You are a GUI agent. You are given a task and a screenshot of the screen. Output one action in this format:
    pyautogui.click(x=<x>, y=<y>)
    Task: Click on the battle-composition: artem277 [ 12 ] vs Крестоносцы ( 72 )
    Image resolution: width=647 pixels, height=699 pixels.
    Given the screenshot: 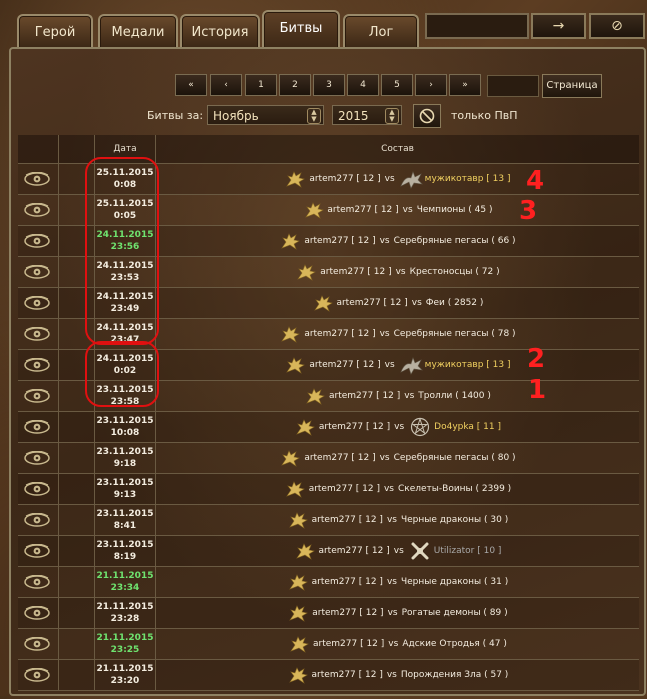 What is the action you would take?
    pyautogui.click(x=397, y=272)
    